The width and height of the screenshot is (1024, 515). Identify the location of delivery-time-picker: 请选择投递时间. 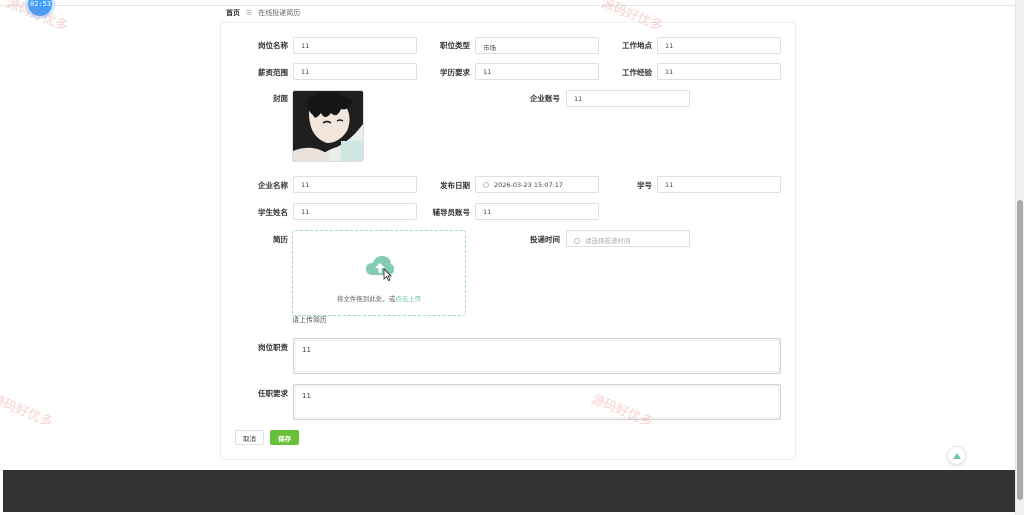
(628, 238).